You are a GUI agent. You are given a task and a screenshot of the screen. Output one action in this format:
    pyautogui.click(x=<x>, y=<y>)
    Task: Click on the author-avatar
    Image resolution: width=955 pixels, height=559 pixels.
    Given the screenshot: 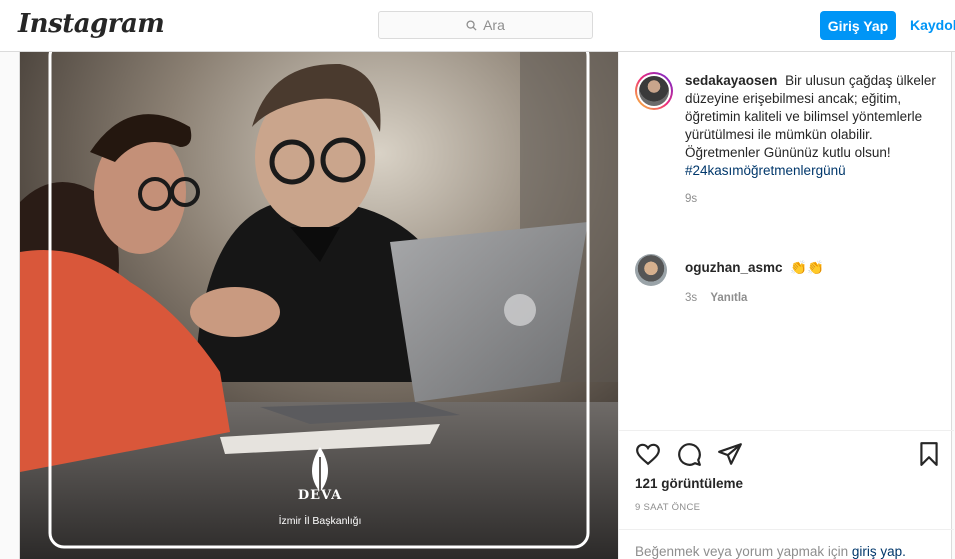 What is the action you would take?
    pyautogui.click(x=654, y=91)
    